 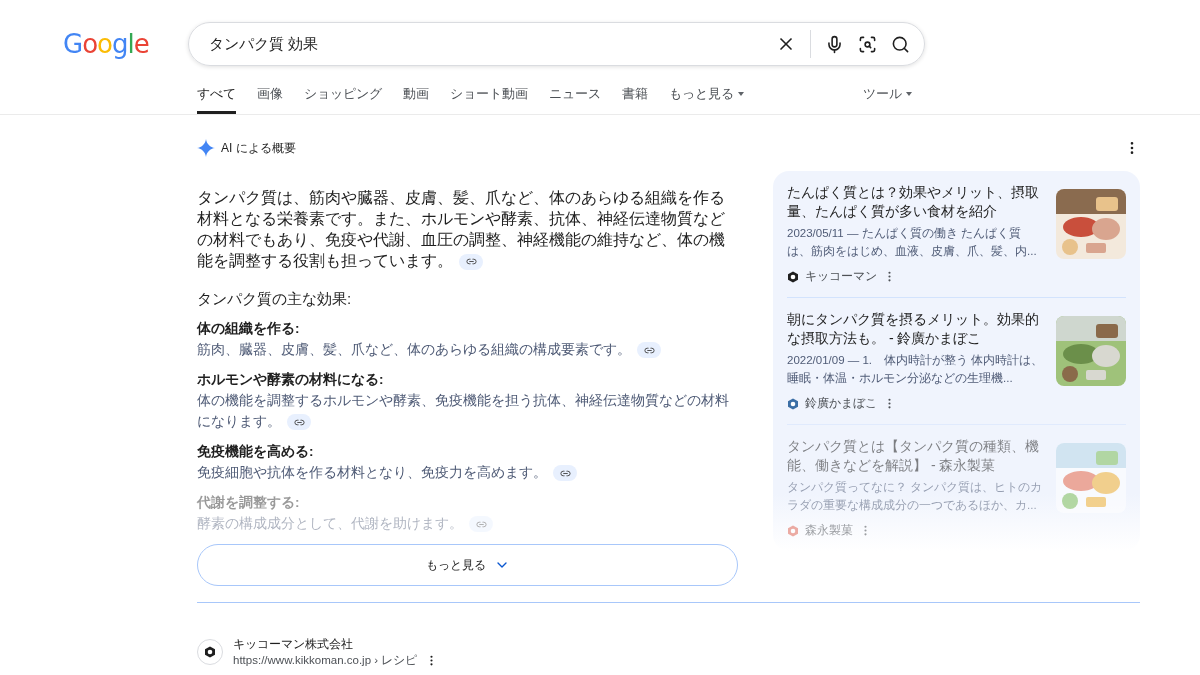 What do you see at coordinates (467, 565) in the screenshot?
I see `show-more-button: もっと見る` at bounding box center [467, 565].